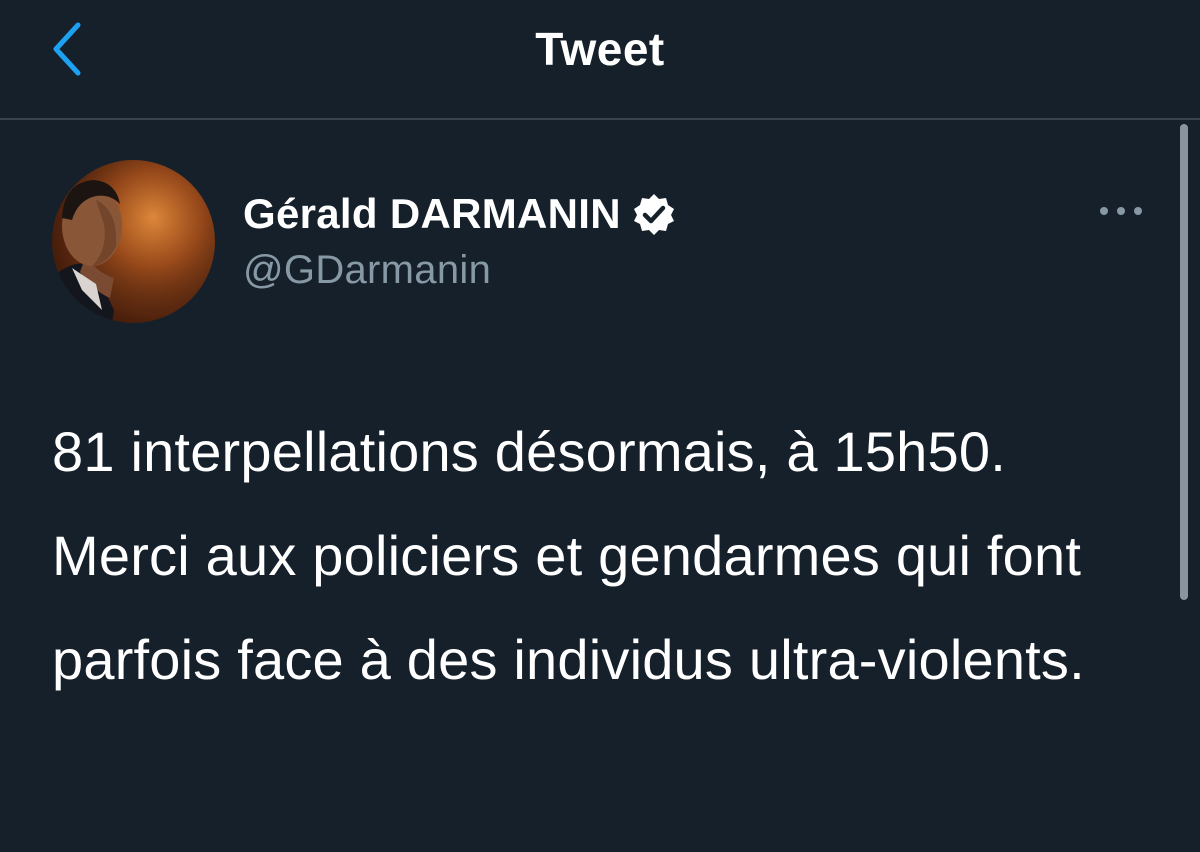 This screenshot has width=1200, height=852. What do you see at coordinates (367, 270) in the screenshot?
I see `author-handle: @GDarmanin` at bounding box center [367, 270].